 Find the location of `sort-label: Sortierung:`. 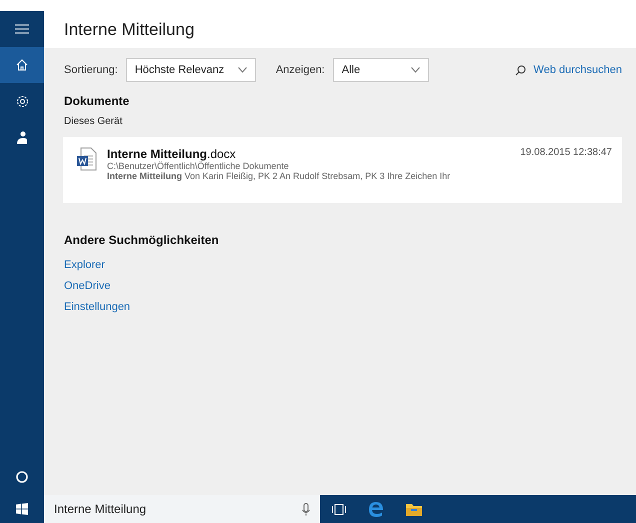

sort-label: Sortierung: is located at coordinates (91, 70).